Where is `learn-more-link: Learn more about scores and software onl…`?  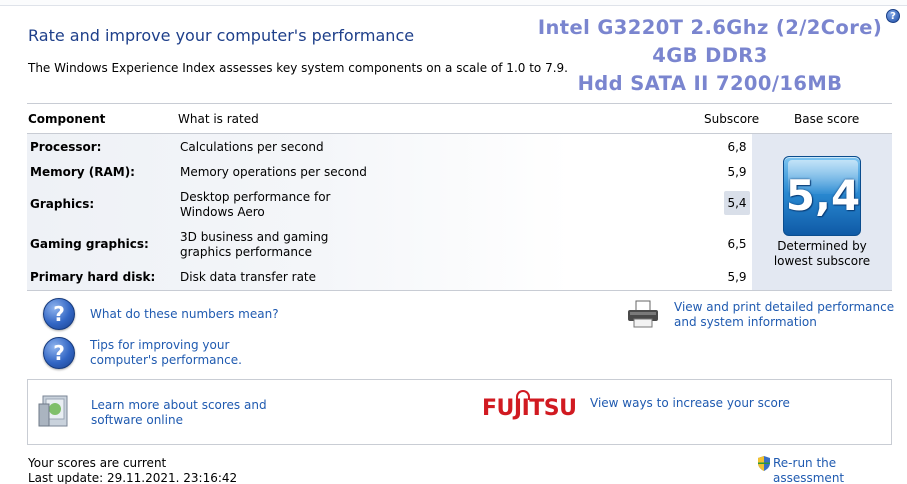 learn-more-link: Learn more about scores and software onl… is located at coordinates (201, 413).